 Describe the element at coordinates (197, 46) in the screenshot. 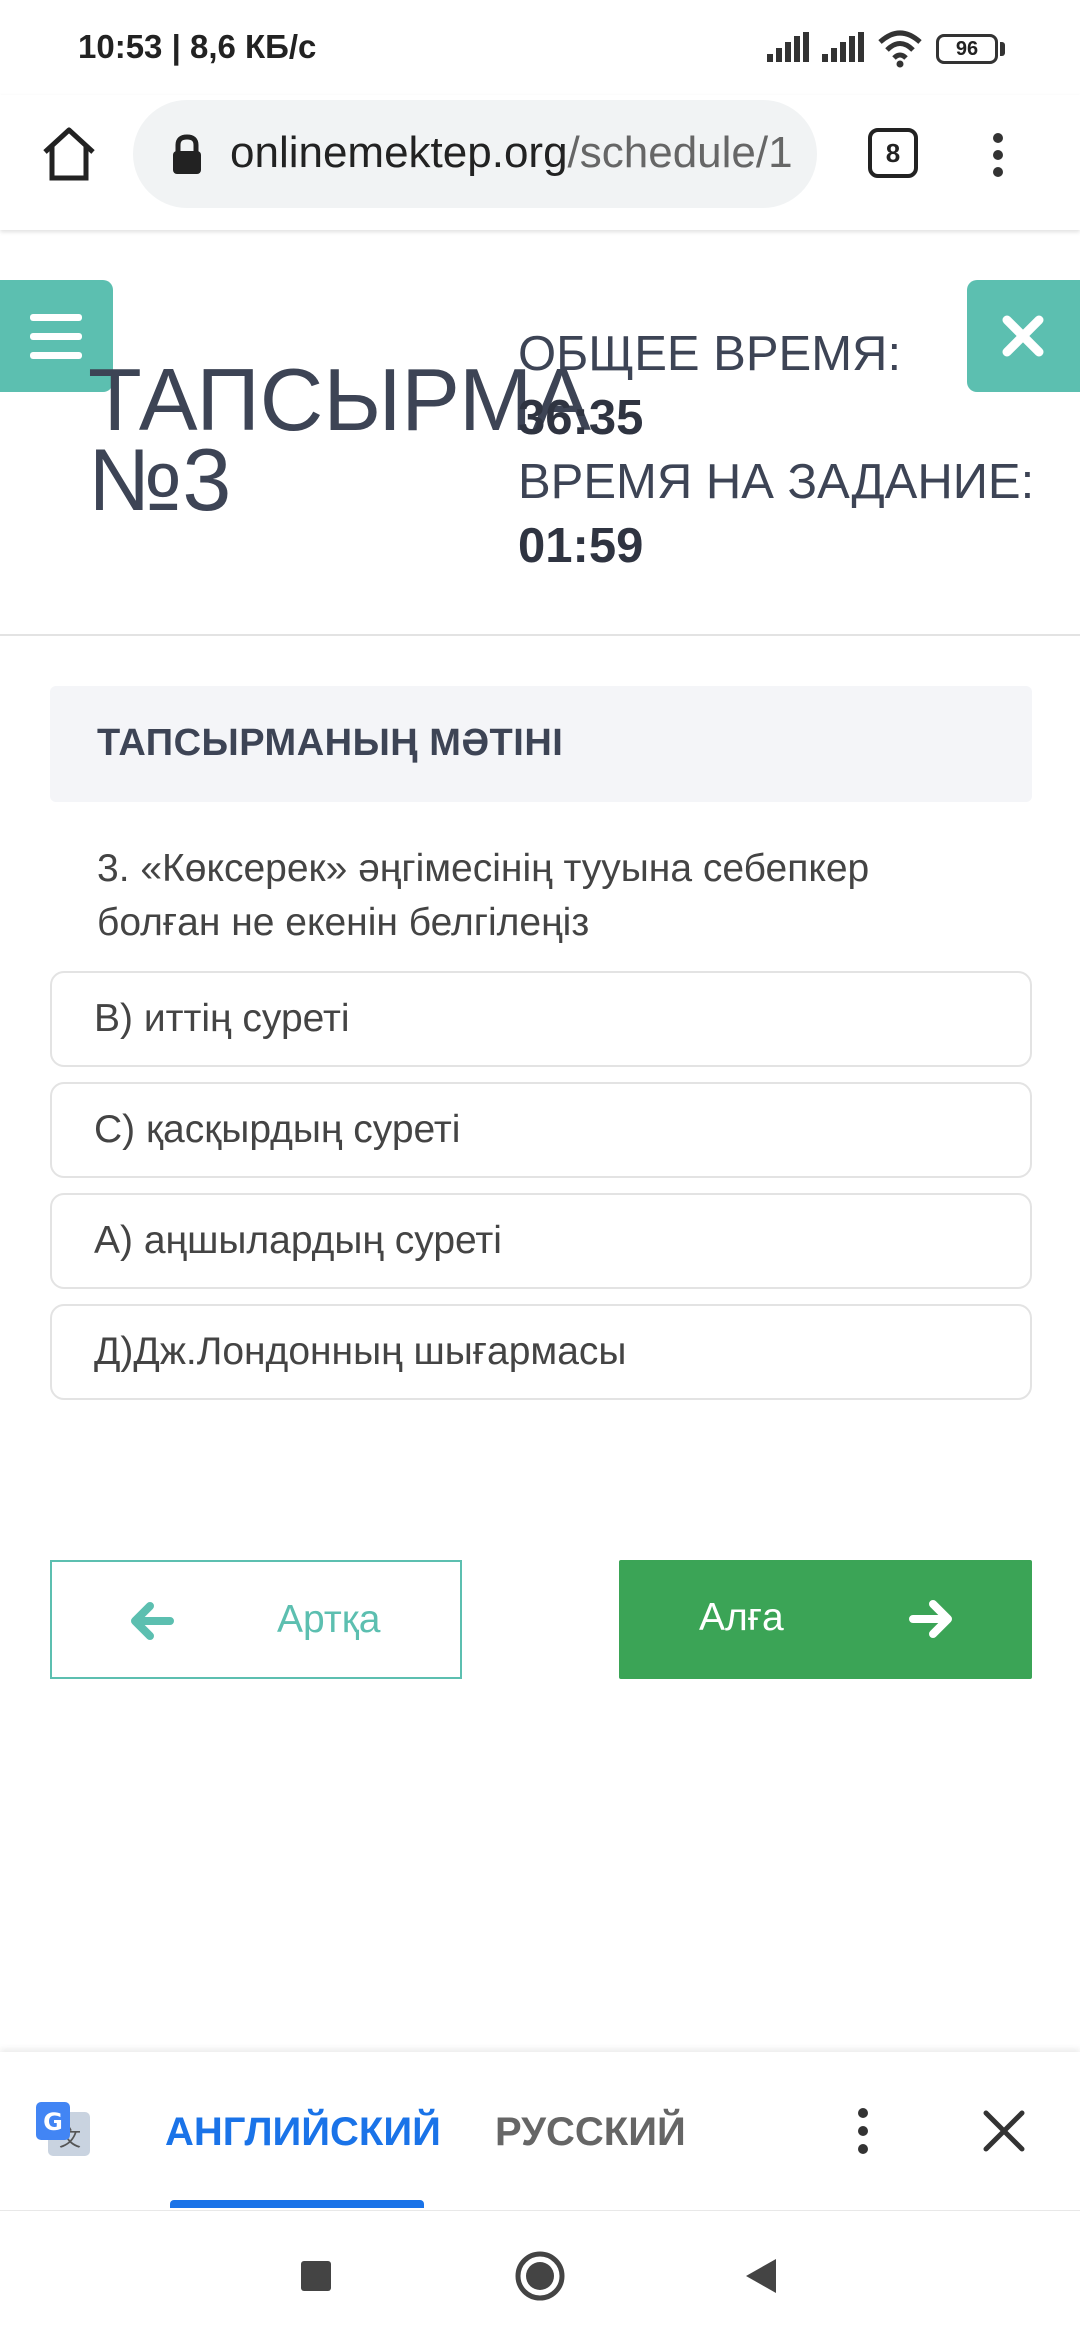

I see `status-time: 10:53 | 8,6 КБ/с` at that location.